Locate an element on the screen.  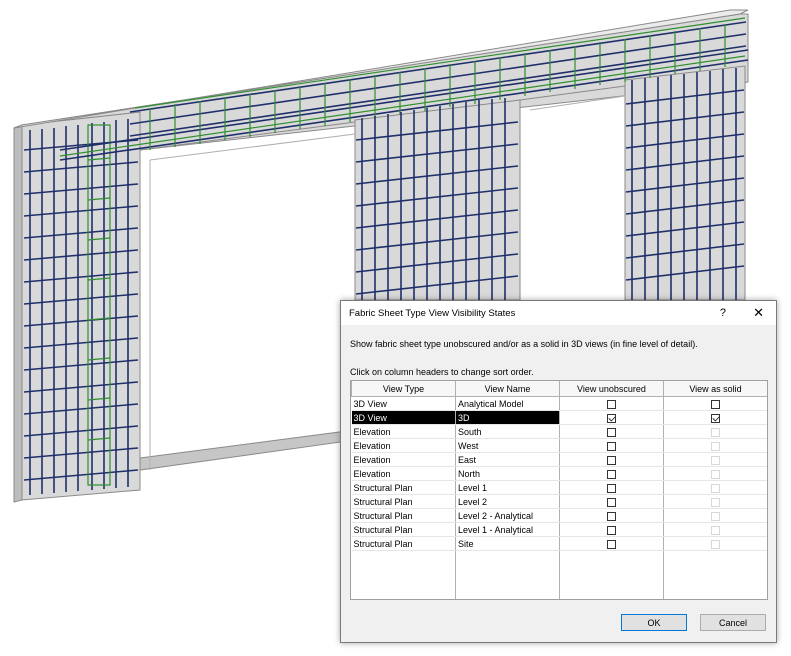
column-header-view-name: View Name is located at coordinates (507, 389).